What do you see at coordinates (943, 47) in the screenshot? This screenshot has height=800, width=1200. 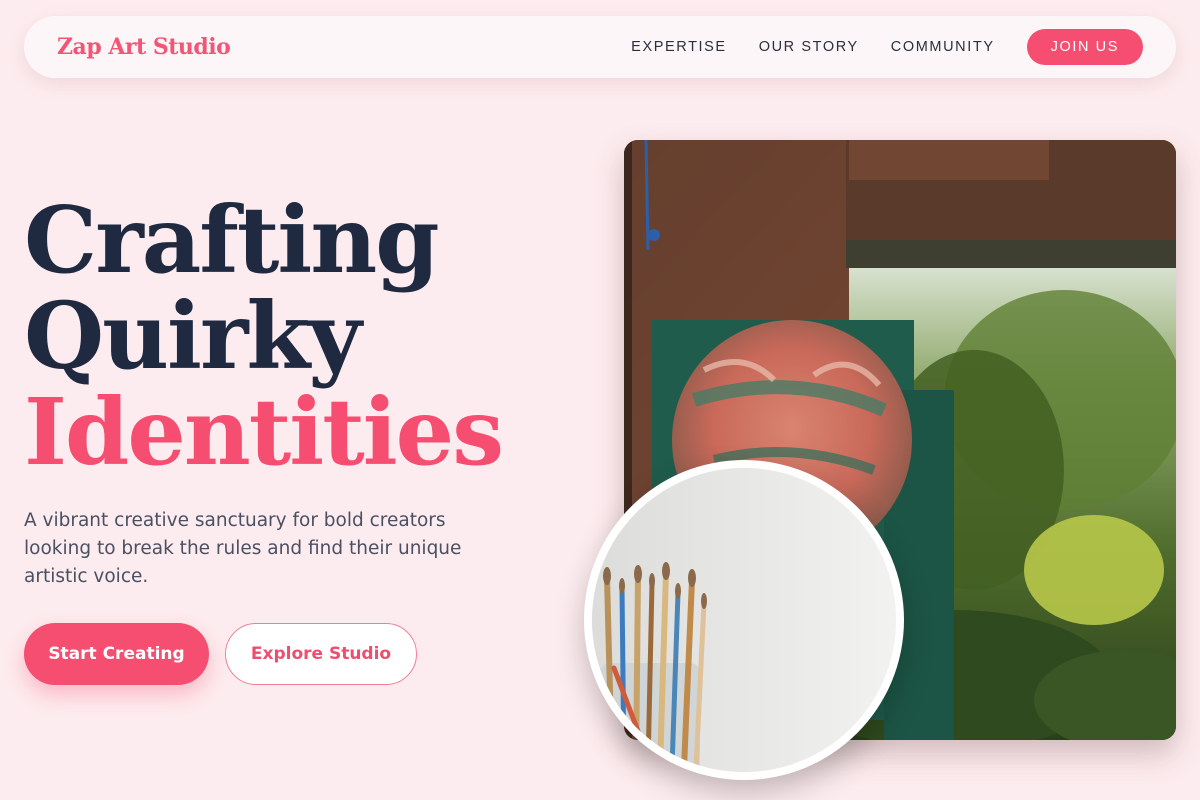 I see `nav-link-community: COMMUNITY` at bounding box center [943, 47].